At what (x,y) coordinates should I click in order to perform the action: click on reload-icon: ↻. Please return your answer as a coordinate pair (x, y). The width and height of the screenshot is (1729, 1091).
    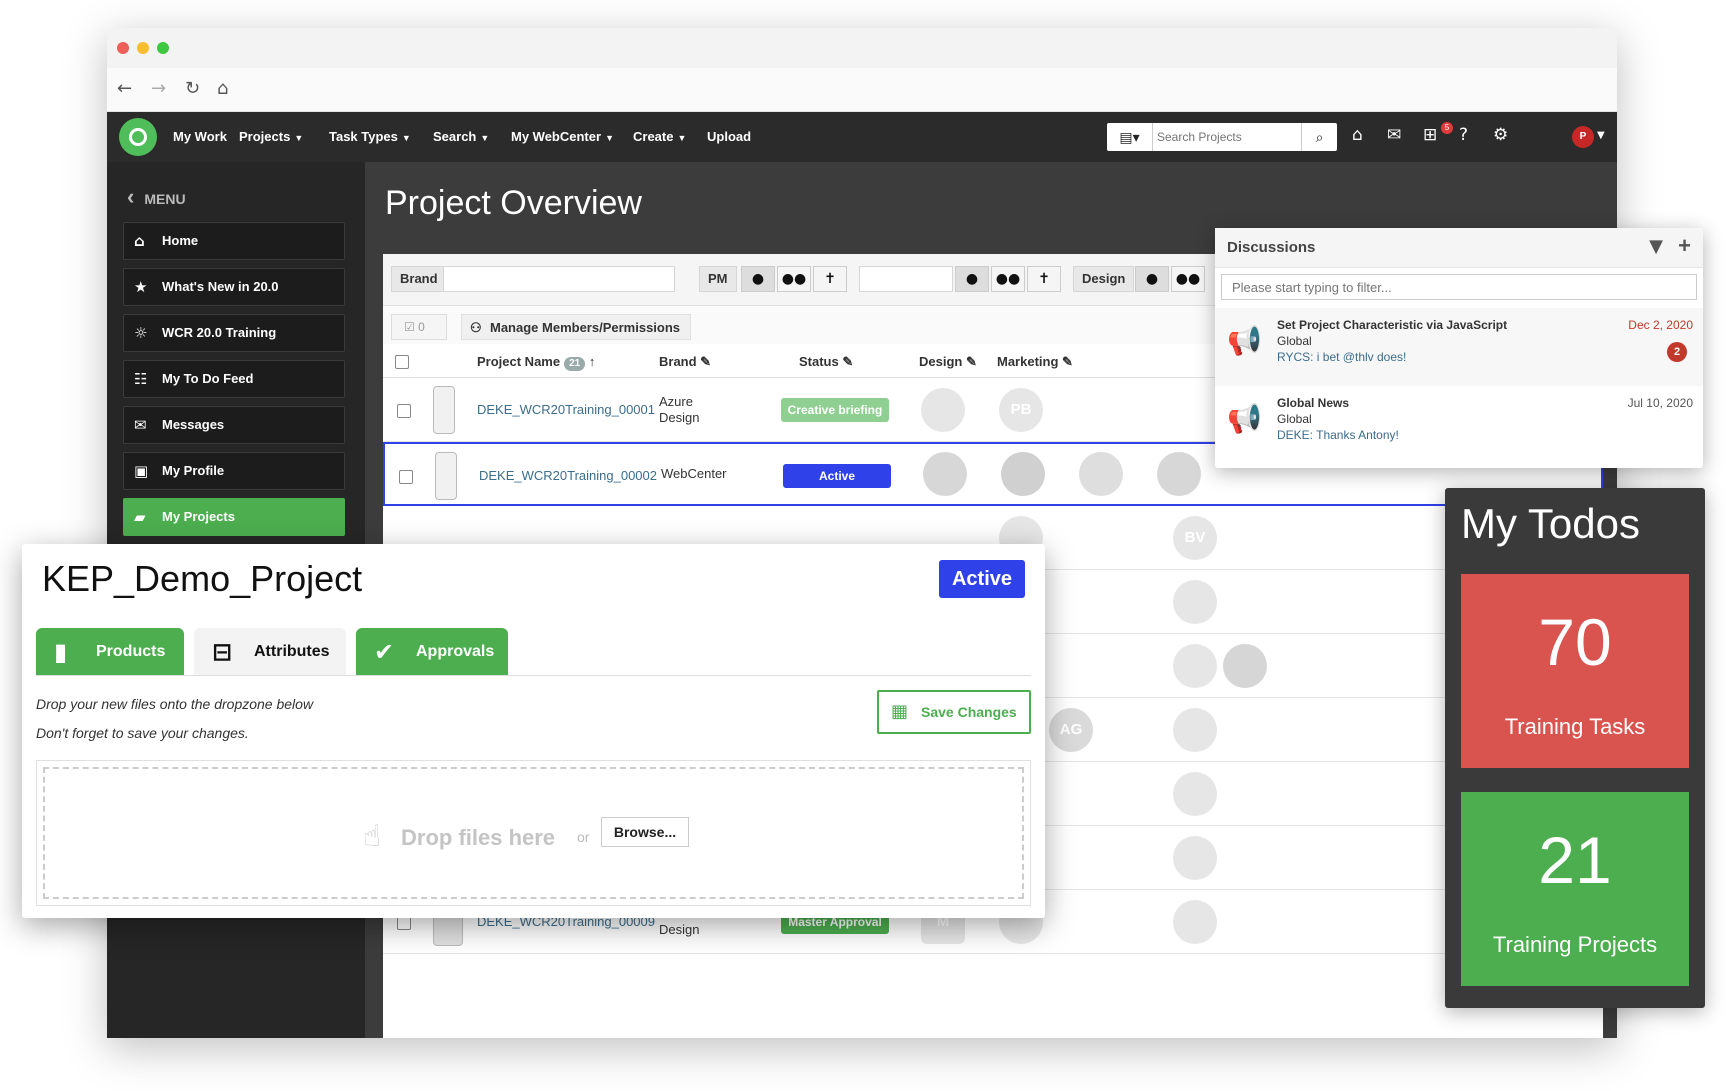
    Looking at the image, I should click on (192, 88).